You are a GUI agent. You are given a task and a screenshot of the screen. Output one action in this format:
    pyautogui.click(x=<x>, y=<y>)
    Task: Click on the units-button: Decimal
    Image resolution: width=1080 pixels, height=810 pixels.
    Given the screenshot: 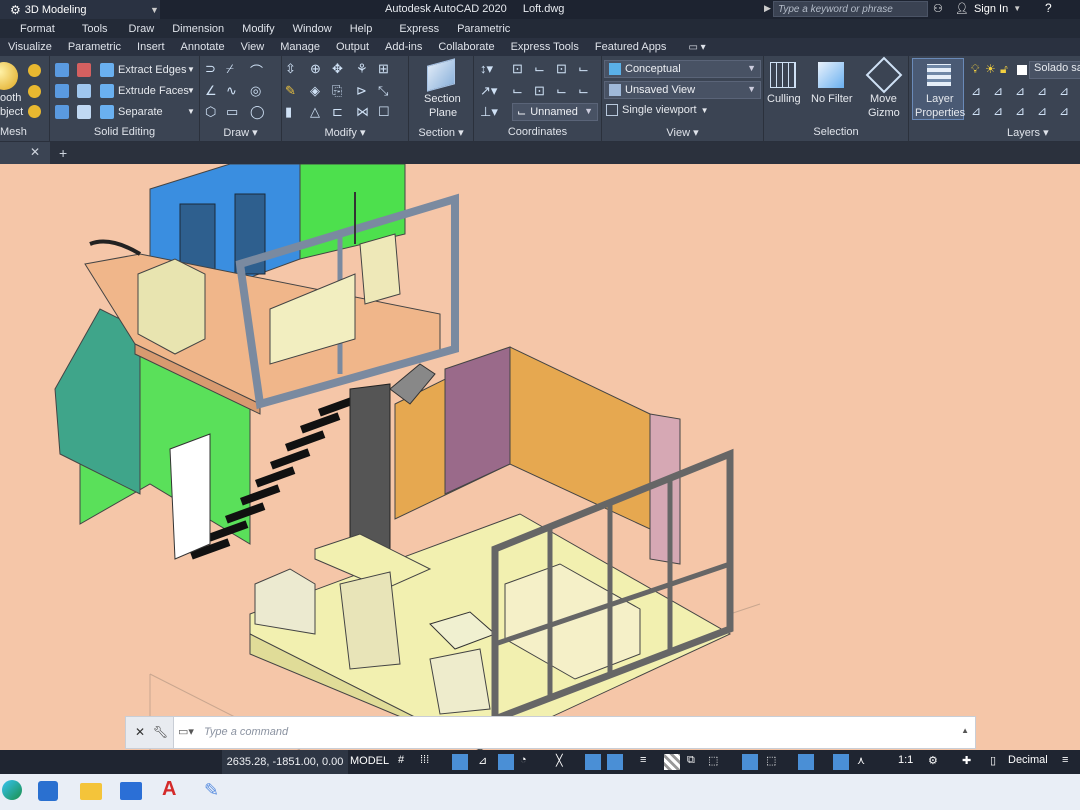 What is the action you would take?
    pyautogui.click(x=1033, y=762)
    